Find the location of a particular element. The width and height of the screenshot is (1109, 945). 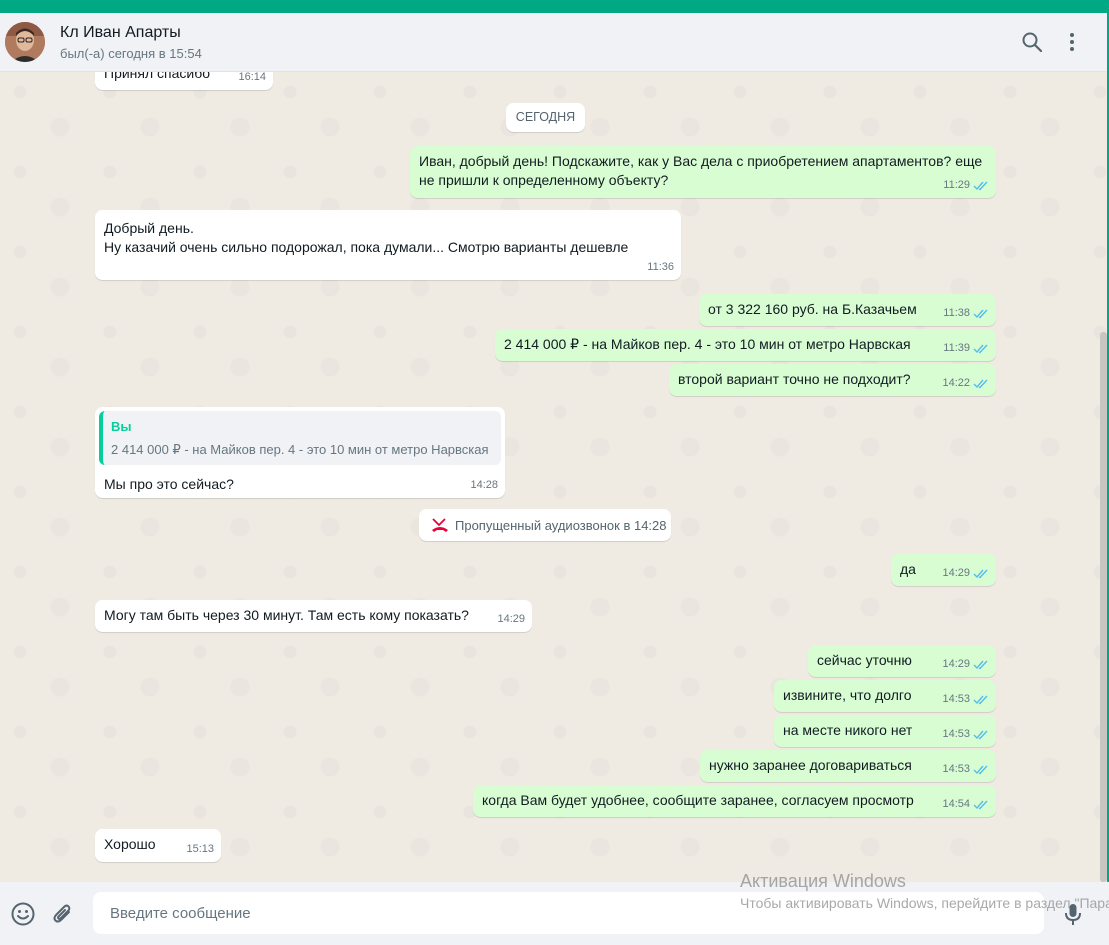

message-time: 14:54 is located at coordinates (956, 804).